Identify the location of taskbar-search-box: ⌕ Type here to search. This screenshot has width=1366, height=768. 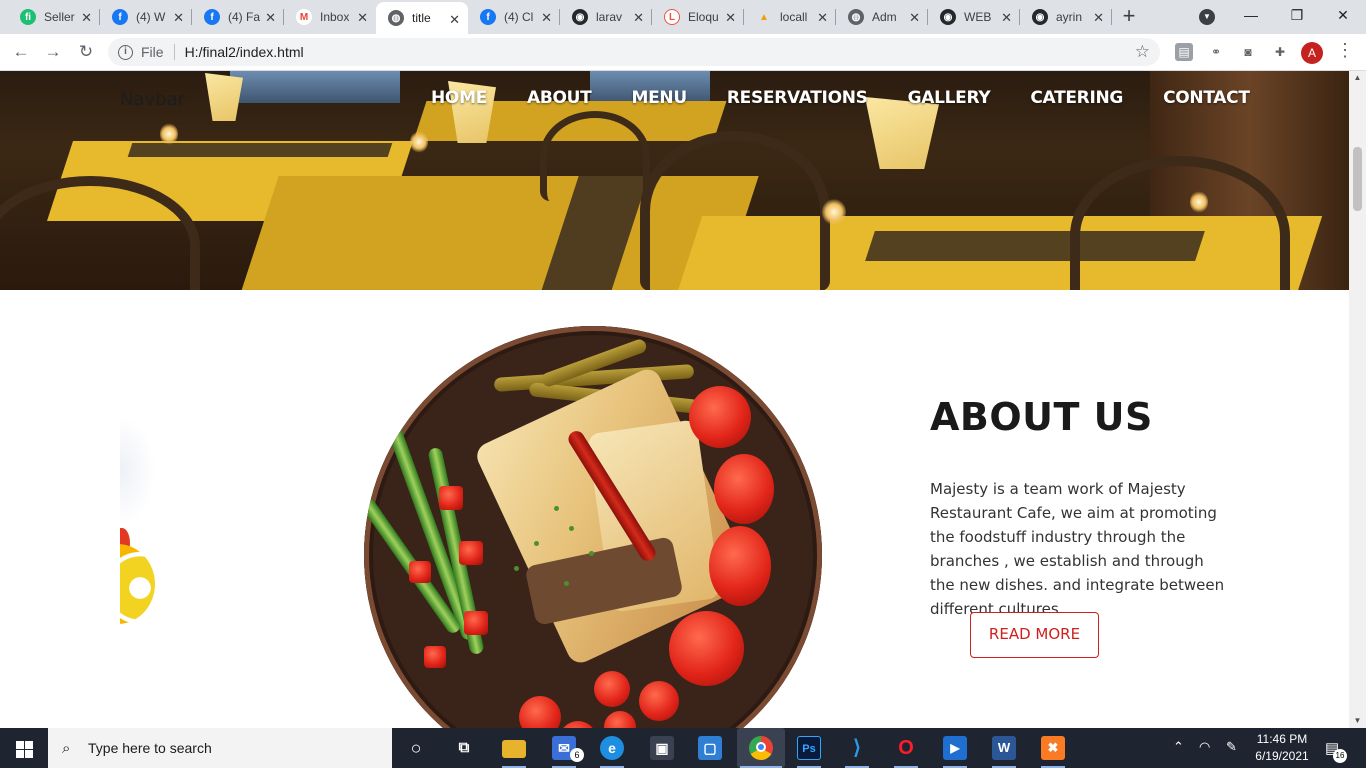
(220, 748).